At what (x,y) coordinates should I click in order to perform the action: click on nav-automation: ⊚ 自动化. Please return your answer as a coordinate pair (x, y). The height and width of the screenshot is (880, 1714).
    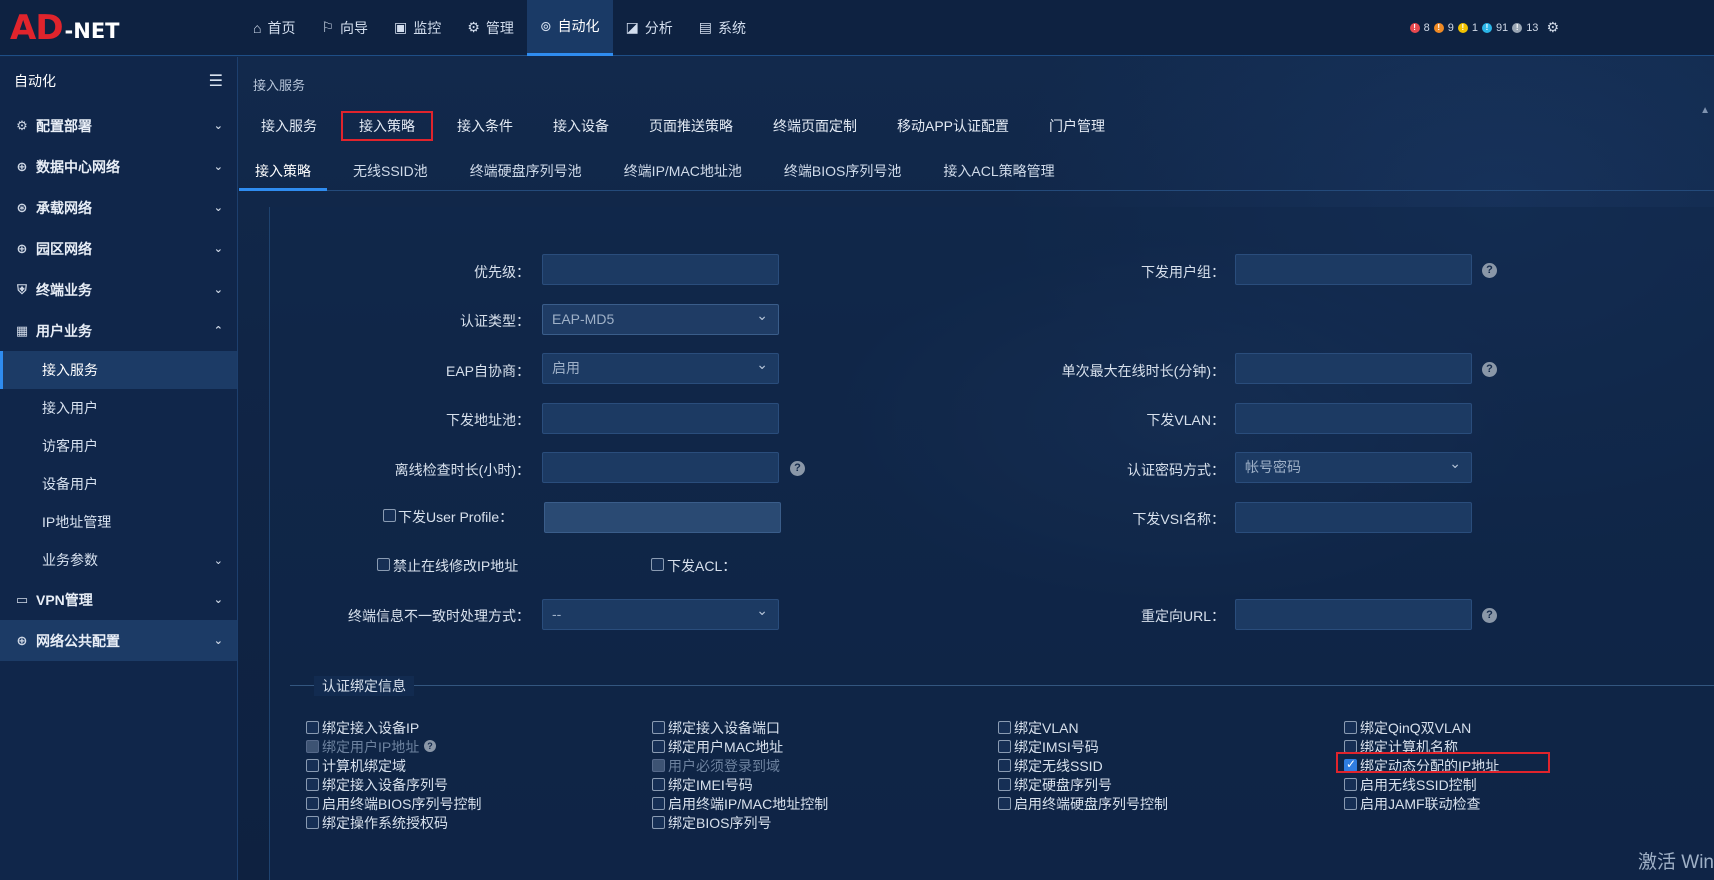
    Looking at the image, I should click on (569, 28).